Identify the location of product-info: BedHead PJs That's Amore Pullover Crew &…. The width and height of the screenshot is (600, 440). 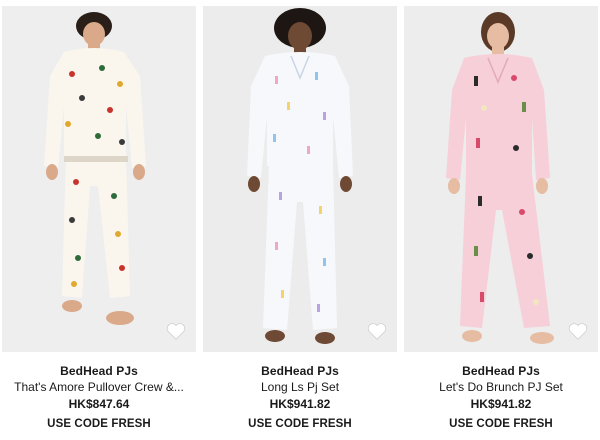
(99, 392).